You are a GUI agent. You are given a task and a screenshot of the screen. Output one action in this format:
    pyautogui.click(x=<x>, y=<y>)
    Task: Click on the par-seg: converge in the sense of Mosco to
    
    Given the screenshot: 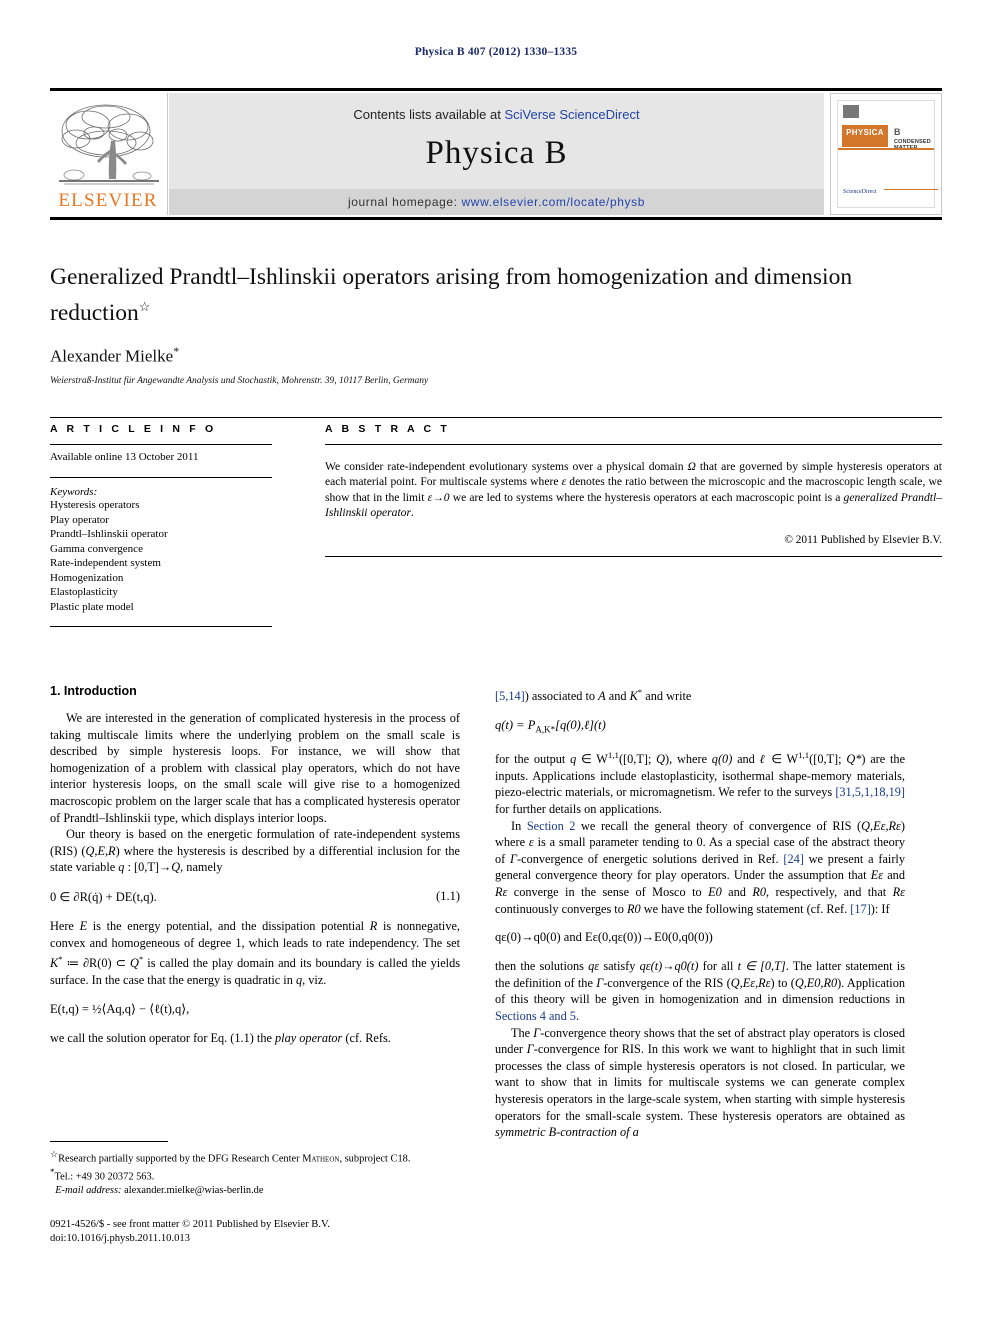 What is the action you would take?
    pyautogui.click(x=608, y=892)
    